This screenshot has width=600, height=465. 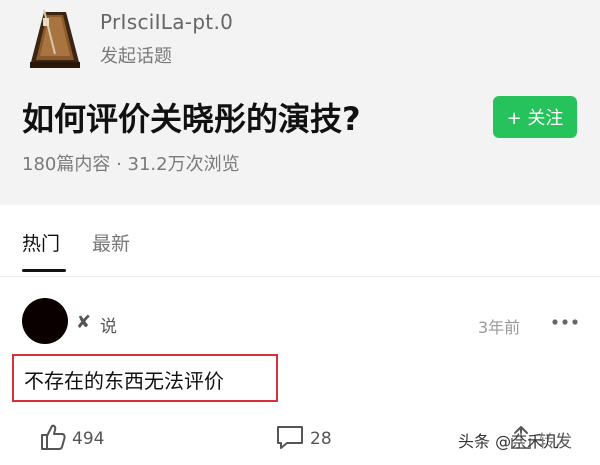 What do you see at coordinates (565, 322) in the screenshot?
I see `more-dots-icon` at bounding box center [565, 322].